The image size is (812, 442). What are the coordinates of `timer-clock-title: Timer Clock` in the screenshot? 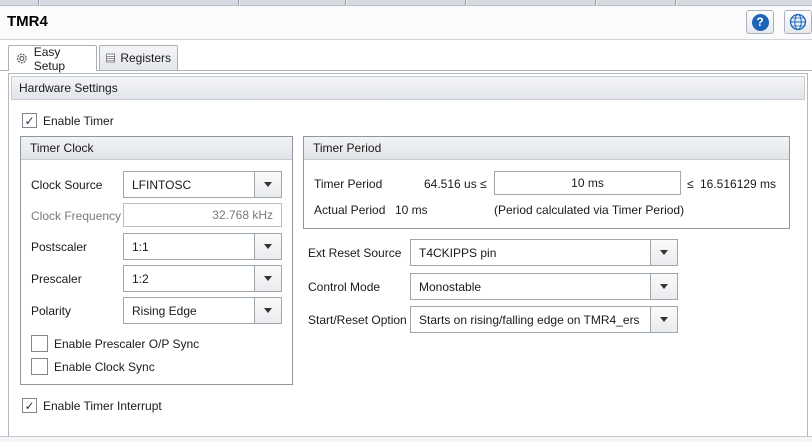 It's located at (62, 148).